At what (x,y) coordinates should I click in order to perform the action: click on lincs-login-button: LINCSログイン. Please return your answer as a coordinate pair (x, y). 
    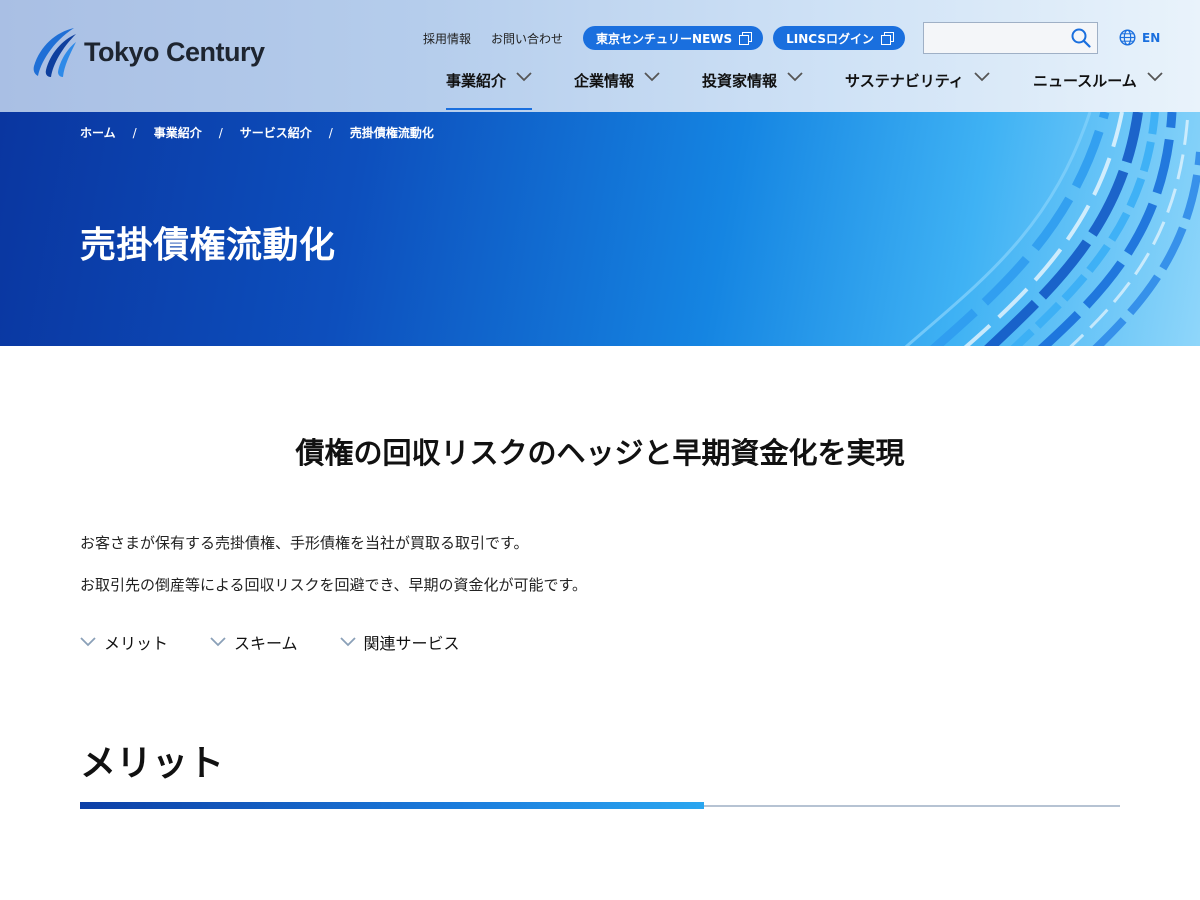
    Looking at the image, I should click on (839, 38).